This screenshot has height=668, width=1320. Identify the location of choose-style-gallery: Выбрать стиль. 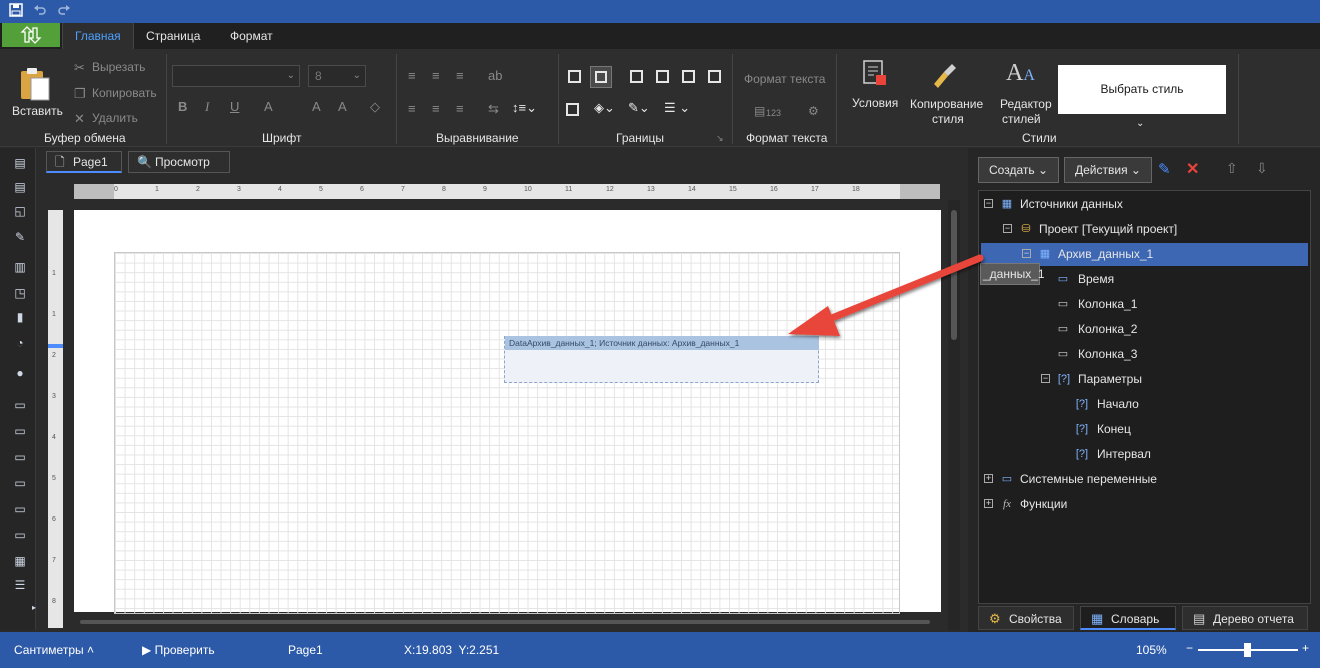
(1142, 89).